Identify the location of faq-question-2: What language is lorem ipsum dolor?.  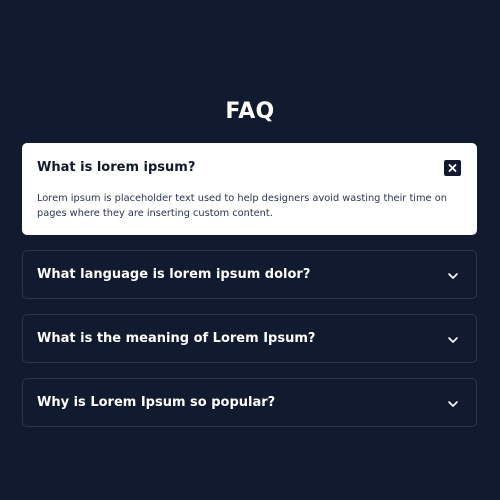
(173, 275).